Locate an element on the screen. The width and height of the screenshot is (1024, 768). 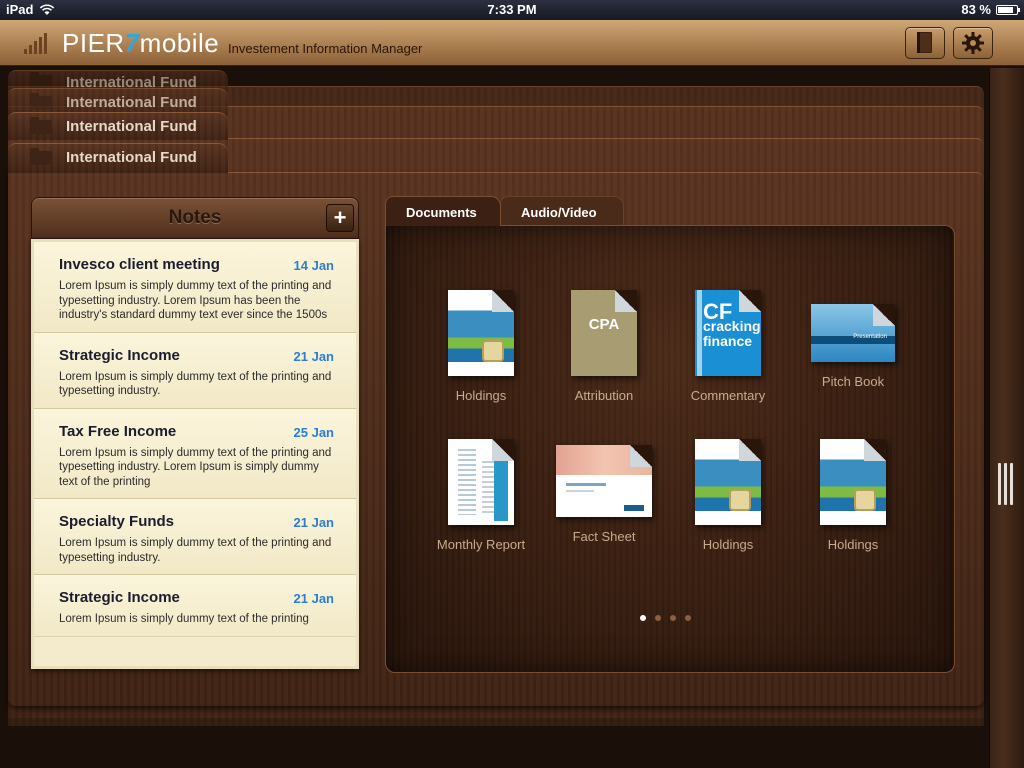
add-note-button: + is located at coordinates (340, 218).